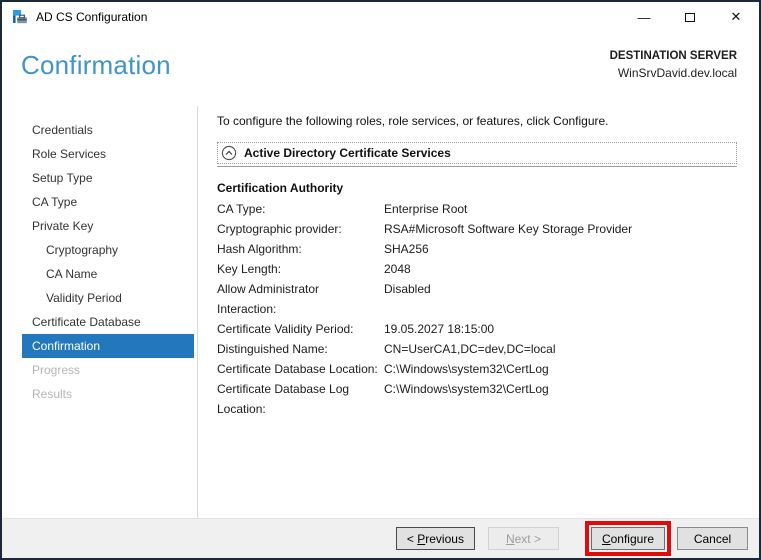 The width and height of the screenshot is (761, 560). What do you see at coordinates (279, 229) in the screenshot?
I see `detail-label: Cryptographic provider:` at bounding box center [279, 229].